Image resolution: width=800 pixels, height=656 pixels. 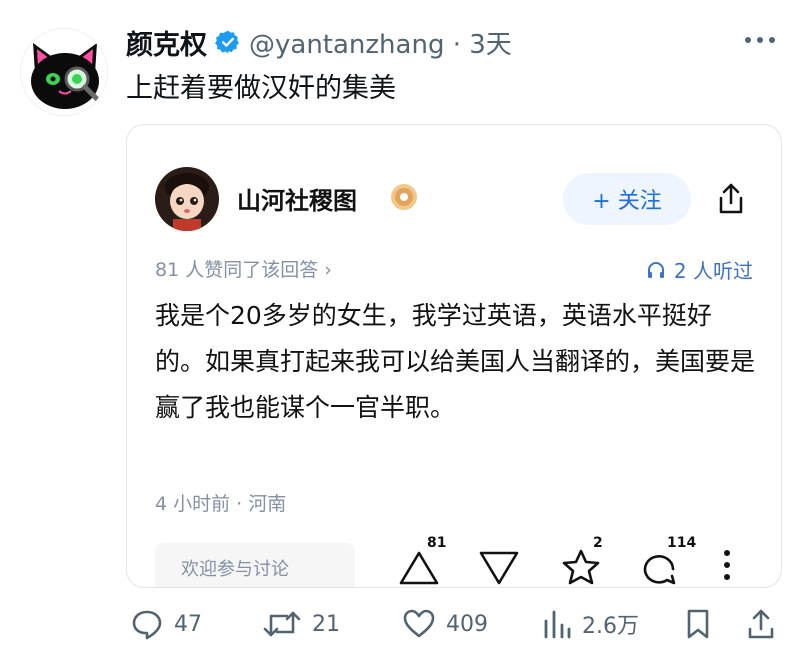 What do you see at coordinates (221, 504) in the screenshot?
I see `answer-meta: 4 小时前 · 河南` at bounding box center [221, 504].